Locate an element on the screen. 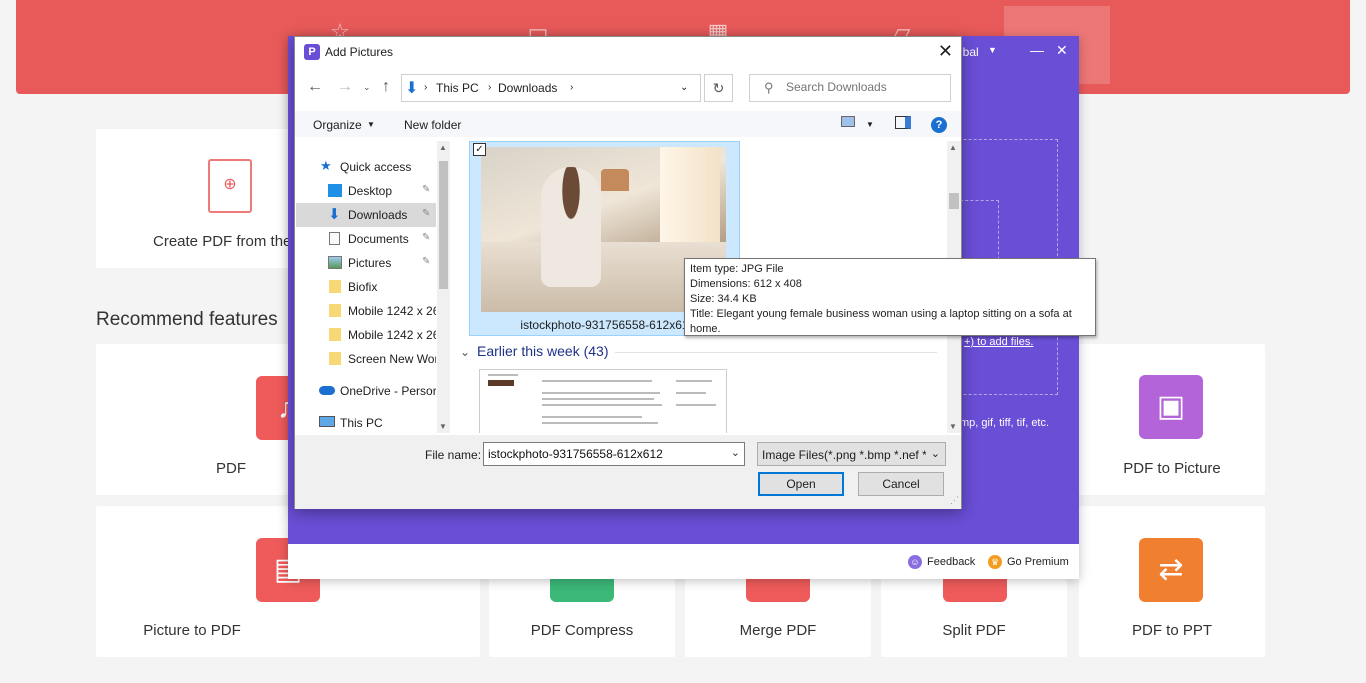 This screenshot has width=1366, height=683. feature-label: Merge PDF is located at coordinates (778, 630).